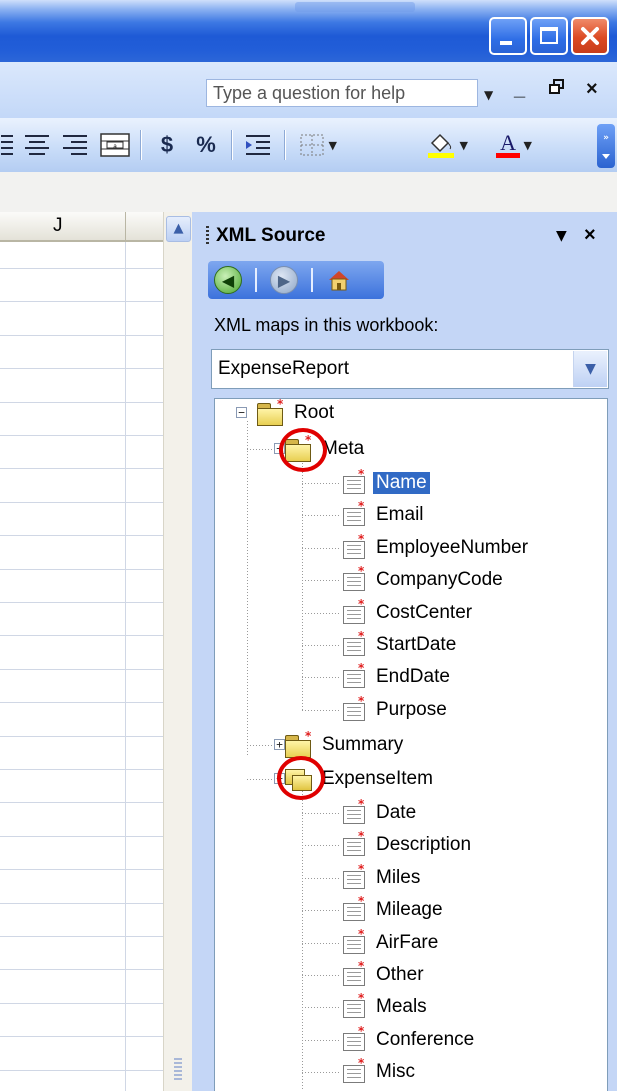 The width and height of the screenshot is (617, 1091). Describe the element at coordinates (339, 280) in the screenshot. I see `home-icon` at that location.